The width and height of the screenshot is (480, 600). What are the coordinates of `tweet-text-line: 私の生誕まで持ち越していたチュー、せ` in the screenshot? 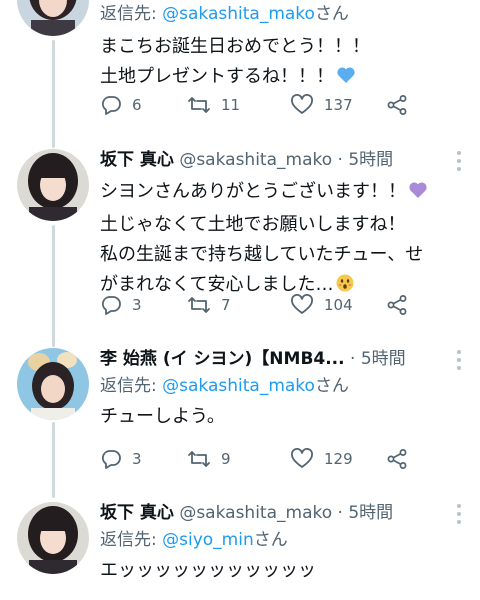 It's located at (262, 254).